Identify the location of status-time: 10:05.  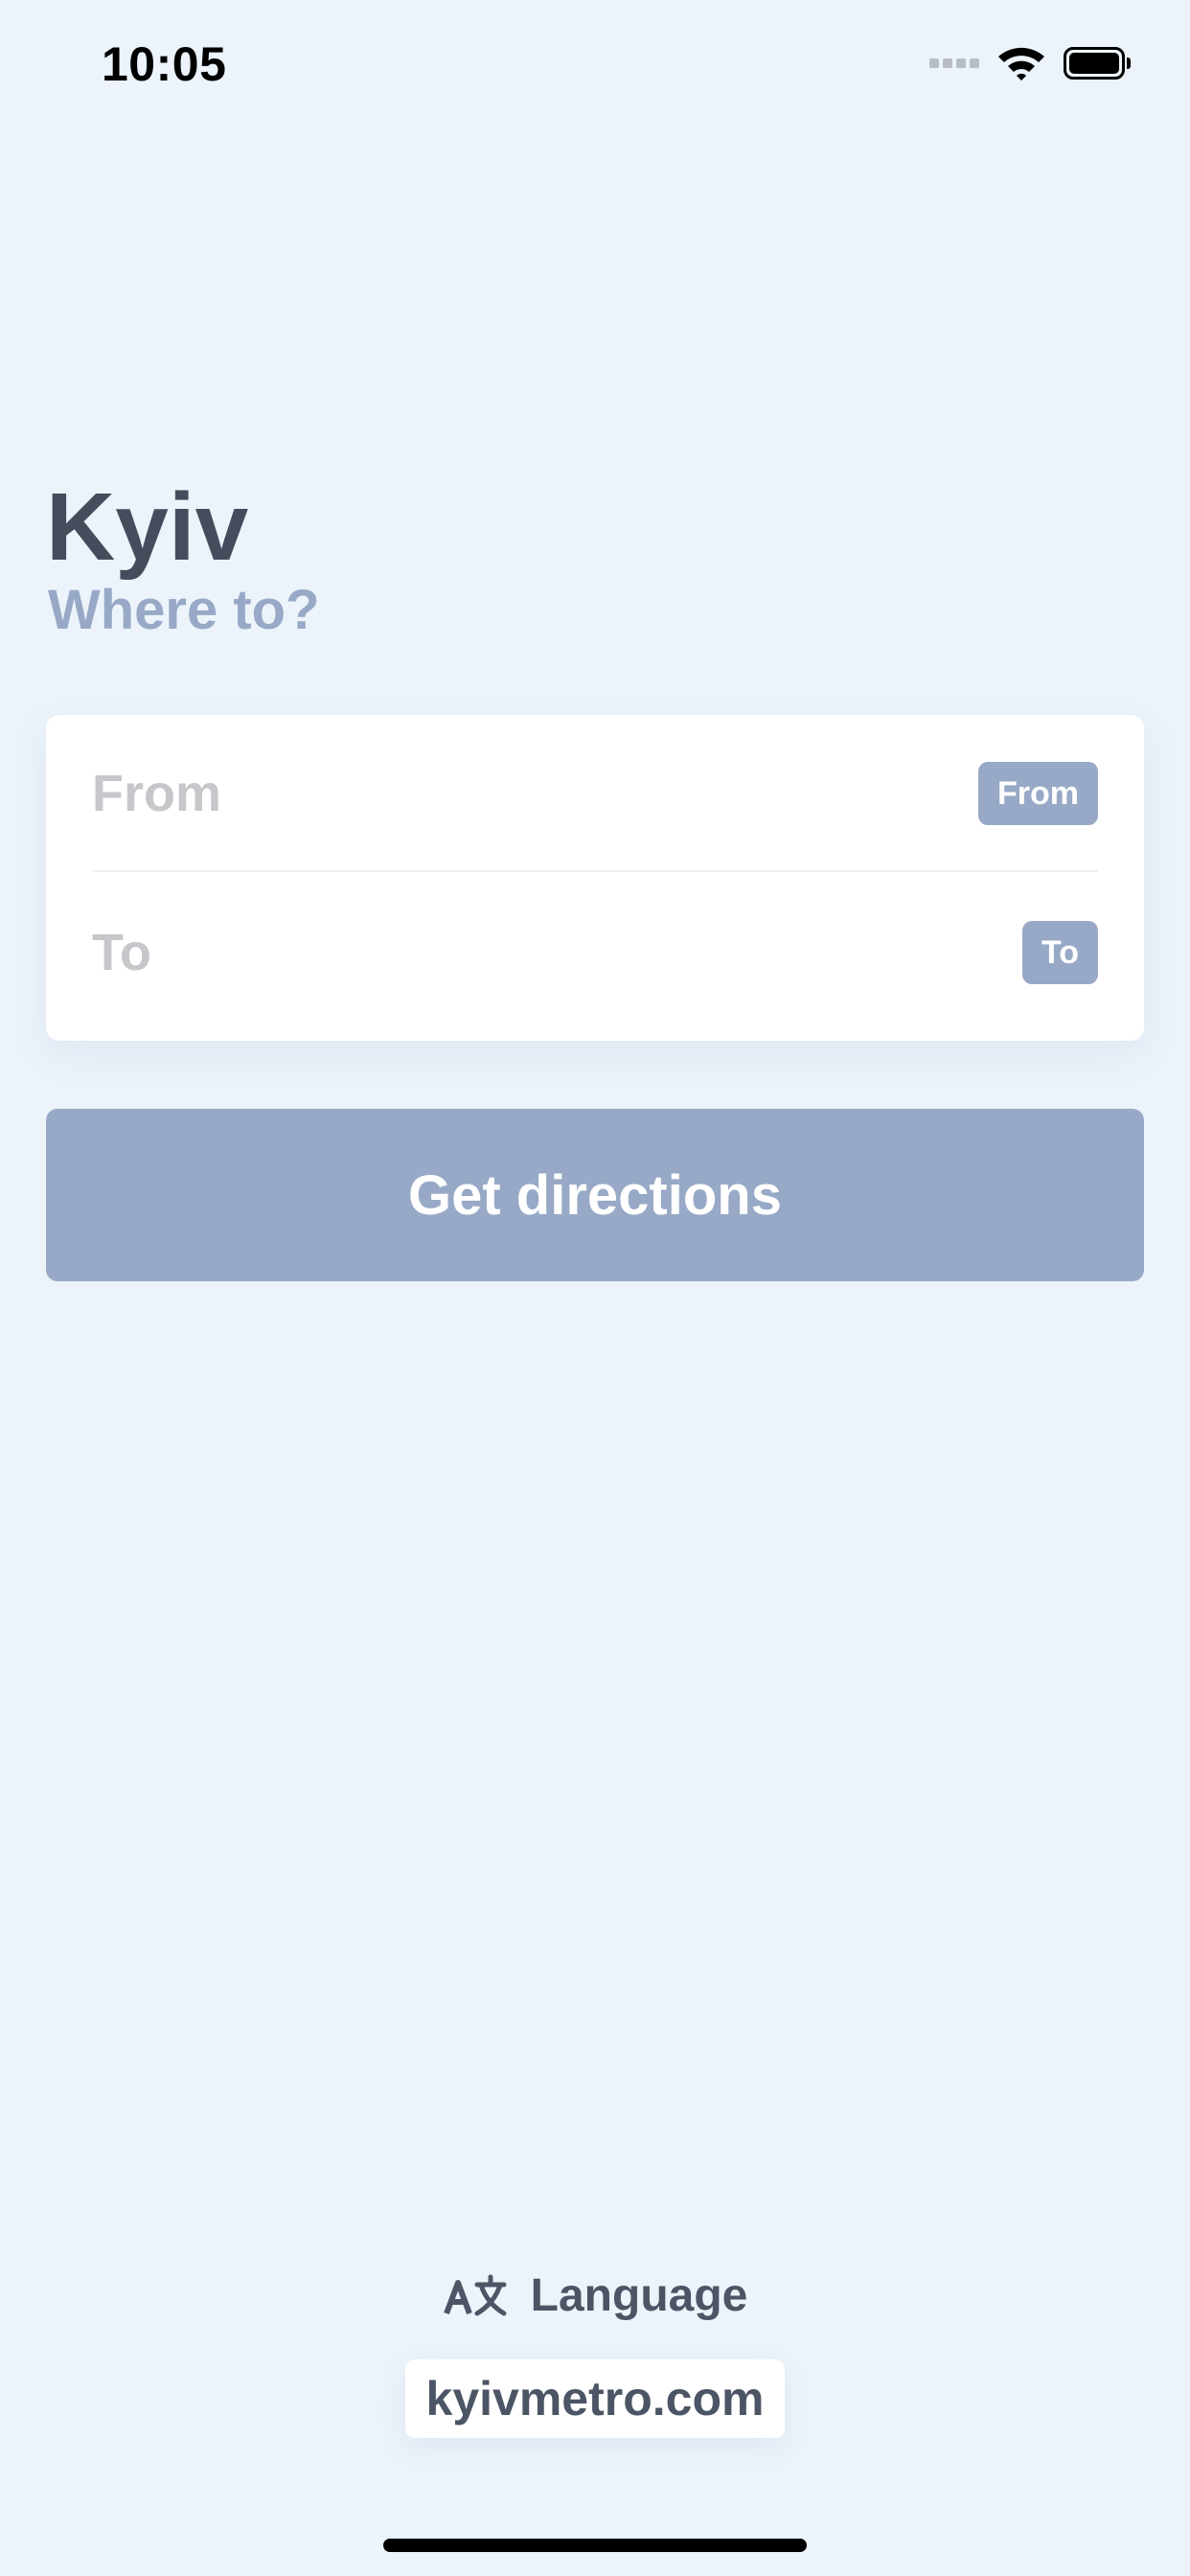
(164, 64).